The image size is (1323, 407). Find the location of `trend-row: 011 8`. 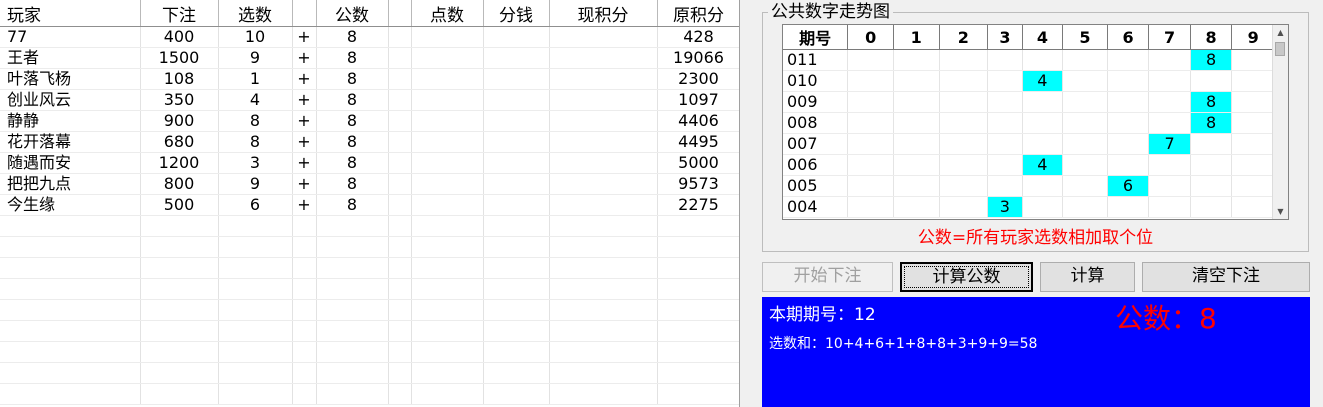

trend-row: 011 8 is located at coordinates (1029, 60).